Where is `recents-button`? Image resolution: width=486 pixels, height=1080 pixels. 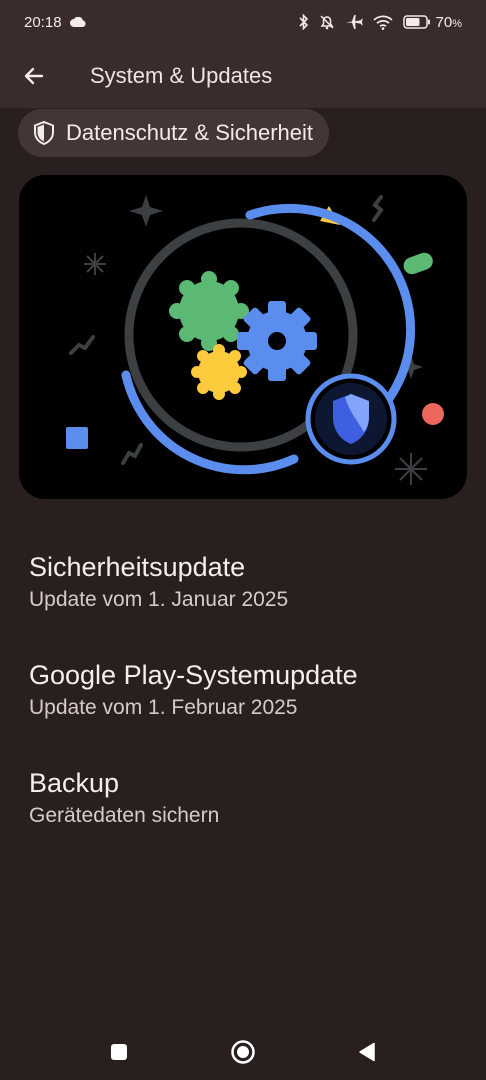
recents-button is located at coordinates (119, 1052).